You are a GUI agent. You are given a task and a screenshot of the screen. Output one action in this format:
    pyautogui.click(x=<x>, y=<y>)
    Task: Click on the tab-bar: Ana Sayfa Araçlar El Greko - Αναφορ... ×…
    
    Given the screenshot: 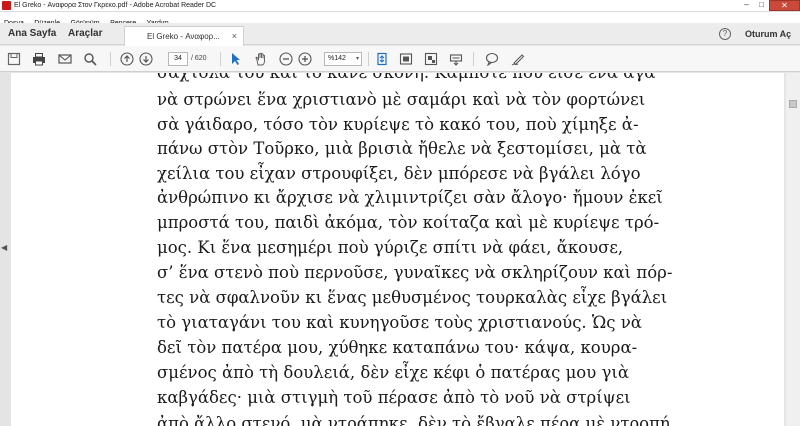 What is the action you would take?
    pyautogui.click(x=400, y=34)
    